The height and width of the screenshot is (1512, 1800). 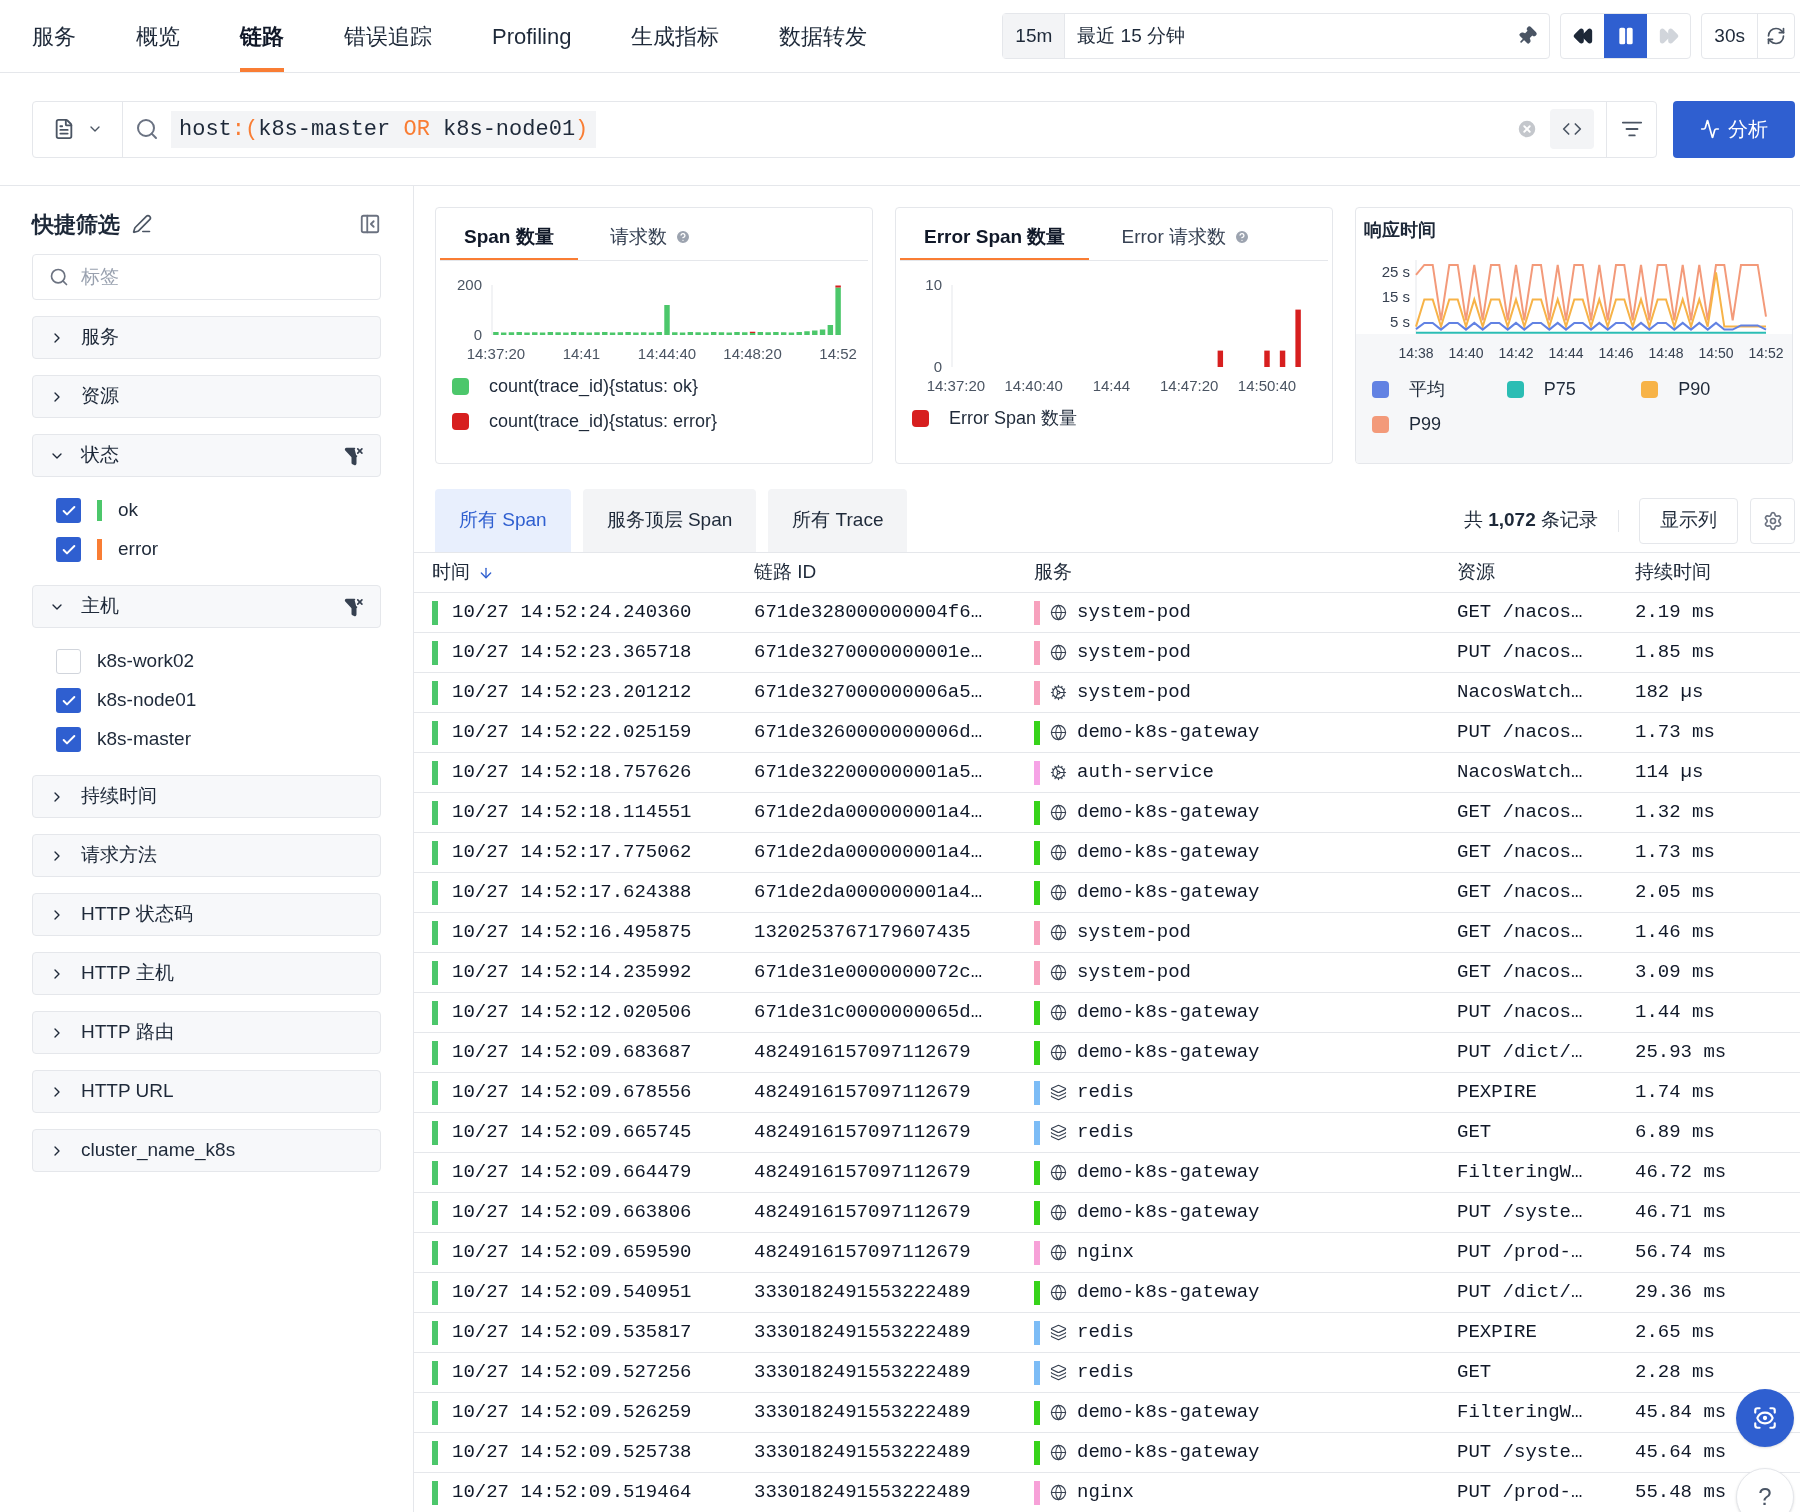 What do you see at coordinates (1134, 933) in the screenshot?
I see `table-cell-text: system-pod` at bounding box center [1134, 933].